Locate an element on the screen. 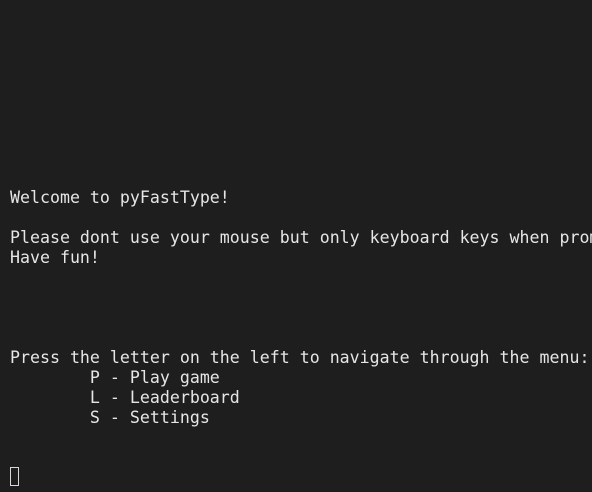 The height and width of the screenshot is (492, 592). welcome-text: Welcome to pyFastType! is located at coordinates (120, 197).